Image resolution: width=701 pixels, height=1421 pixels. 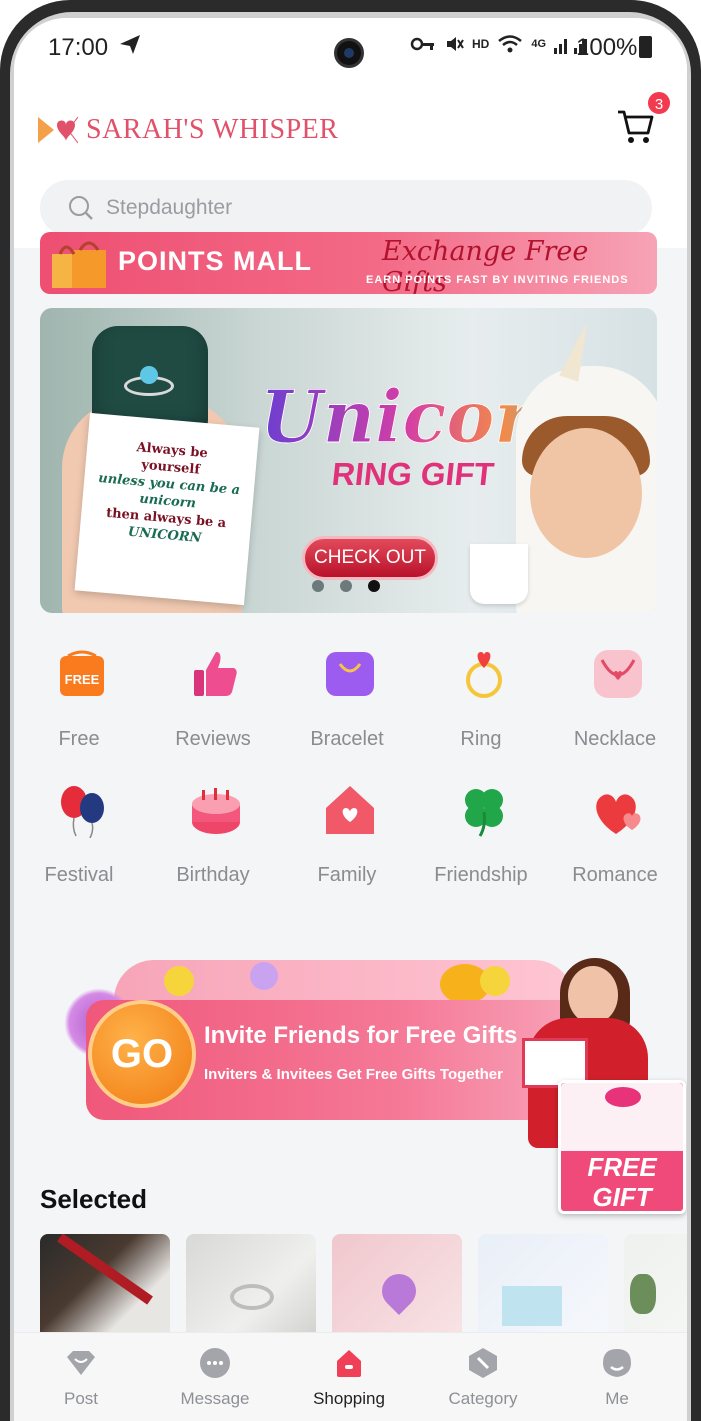 What do you see at coordinates (617, 1398) in the screenshot?
I see `nav-label: Me` at bounding box center [617, 1398].